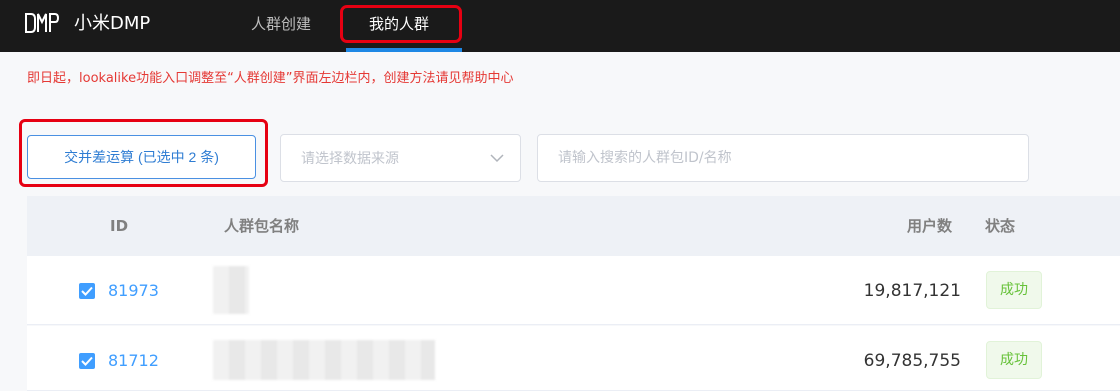 The image size is (1120, 391). I want to click on chevron-down-icon, so click(497, 158).